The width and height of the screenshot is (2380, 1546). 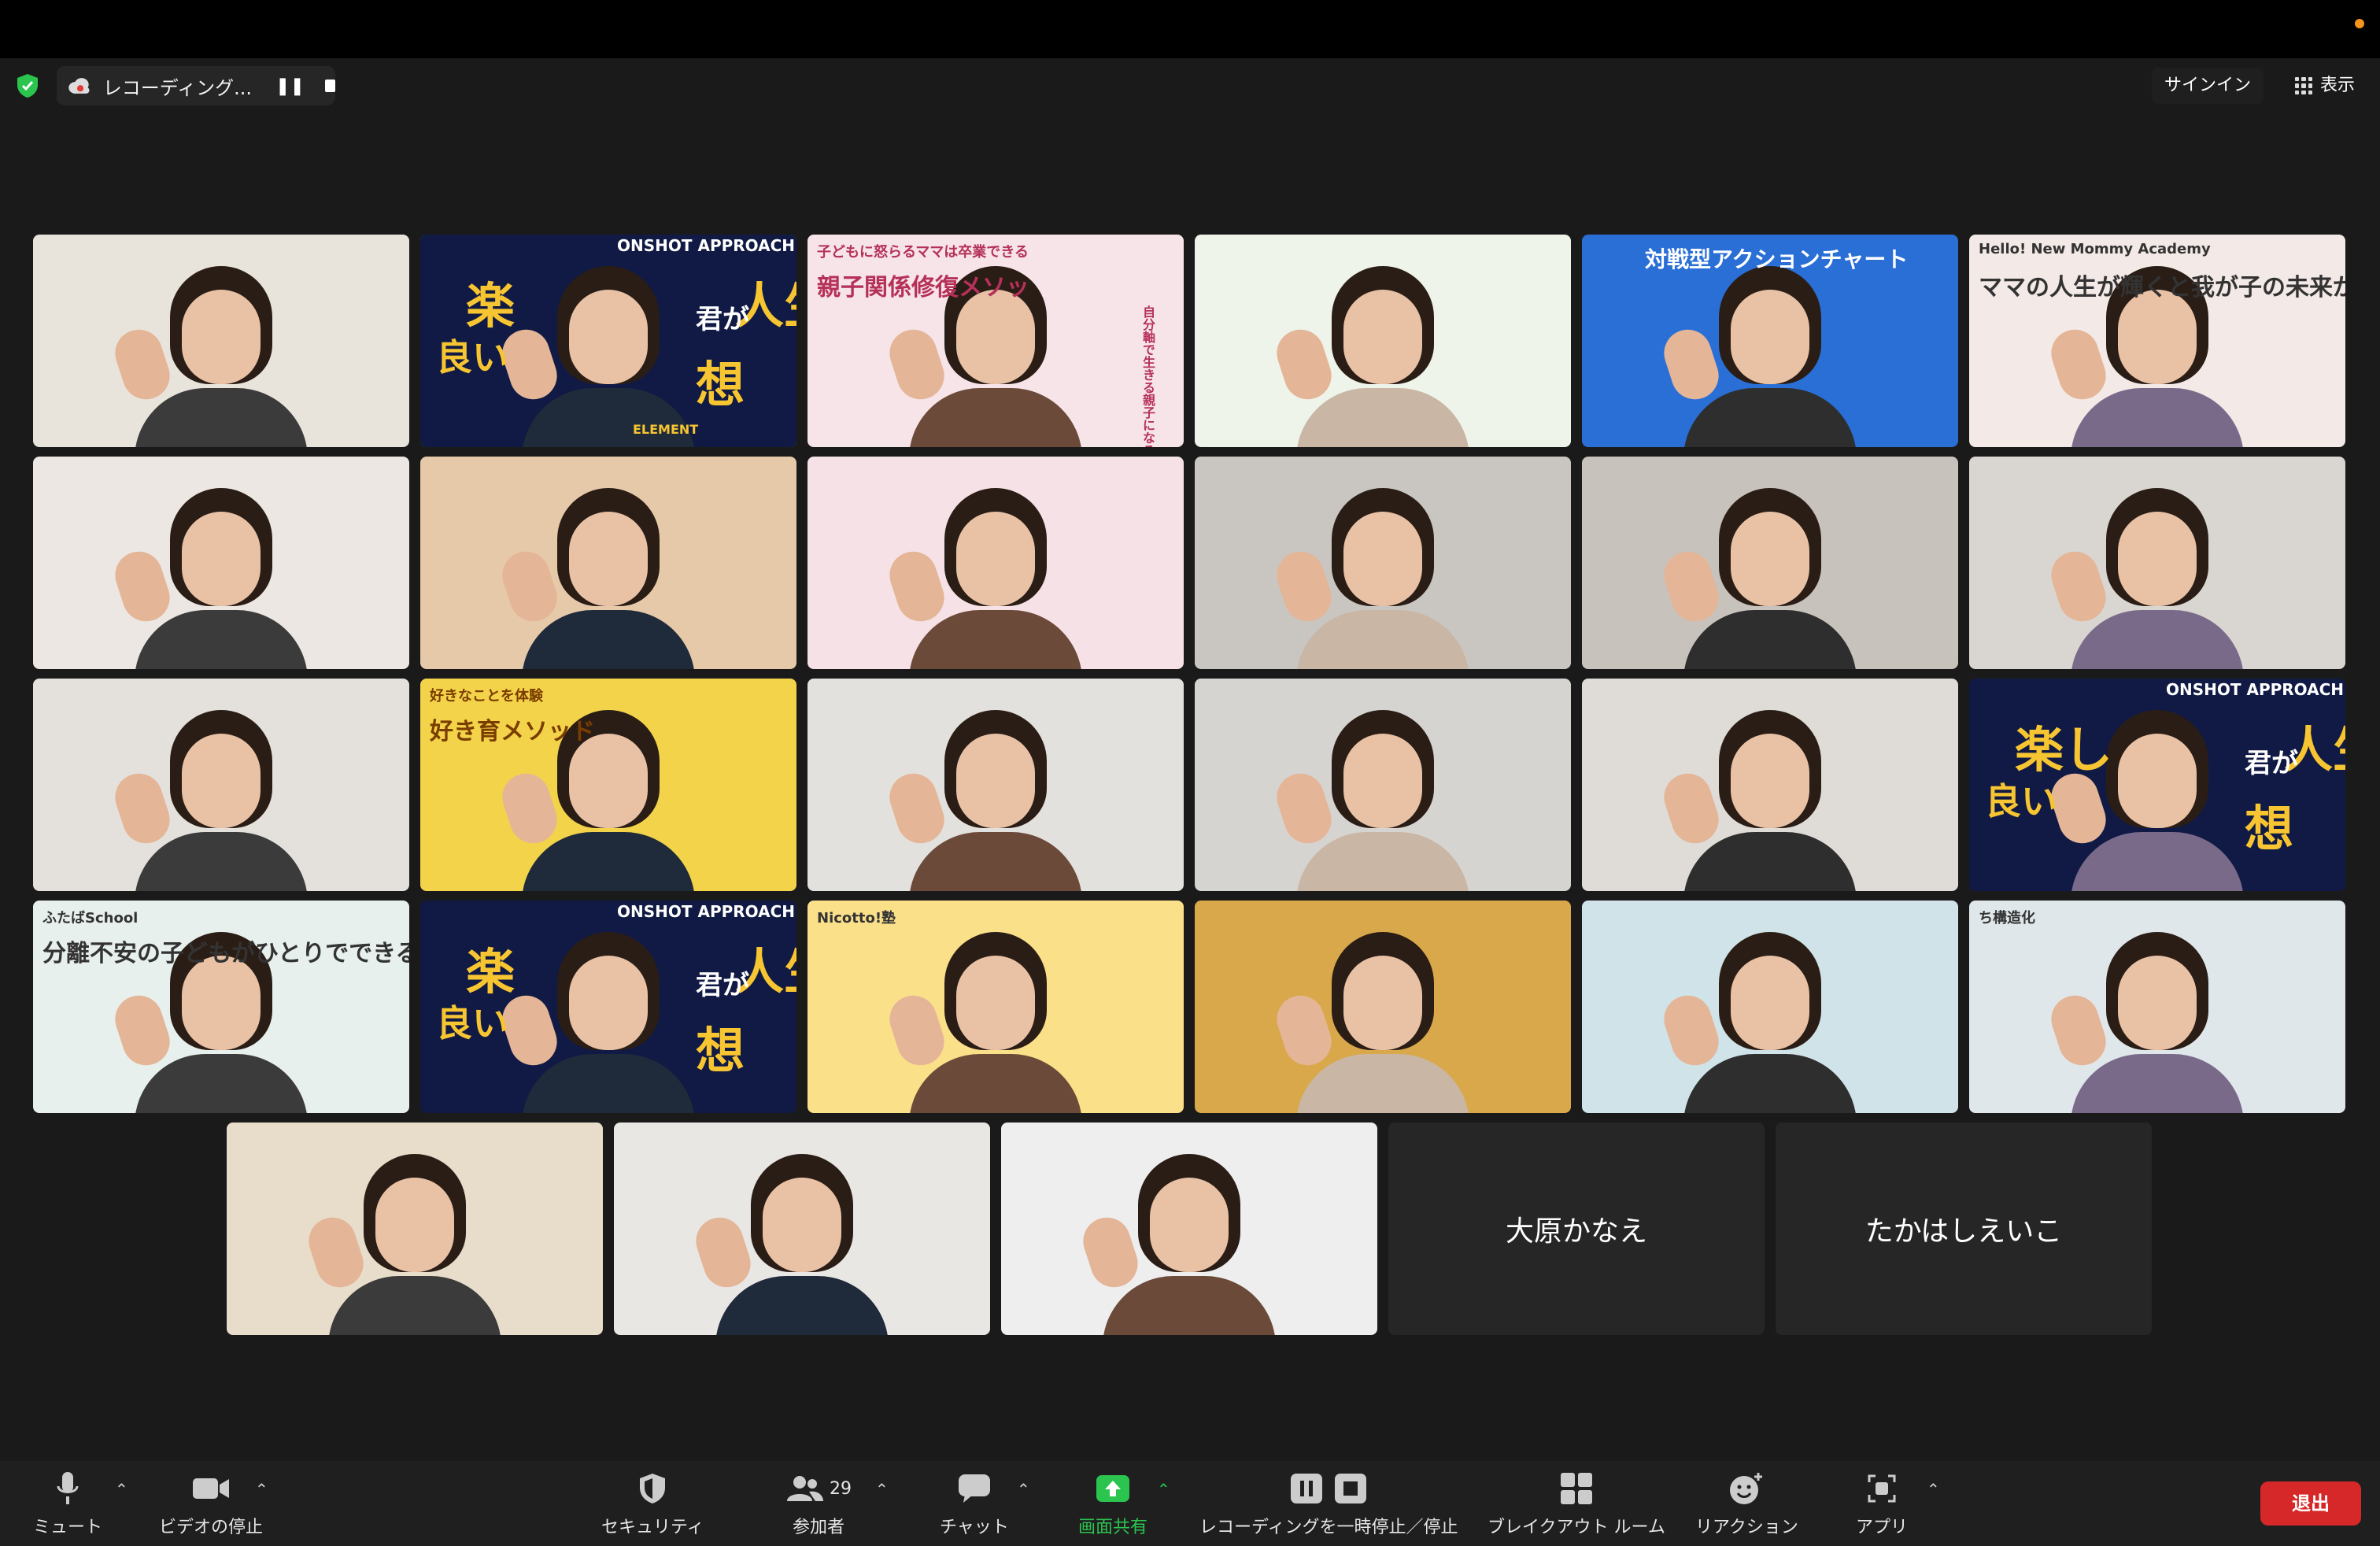 I want to click on participant-name-tile: たかはしえいこ, so click(x=1964, y=1229).